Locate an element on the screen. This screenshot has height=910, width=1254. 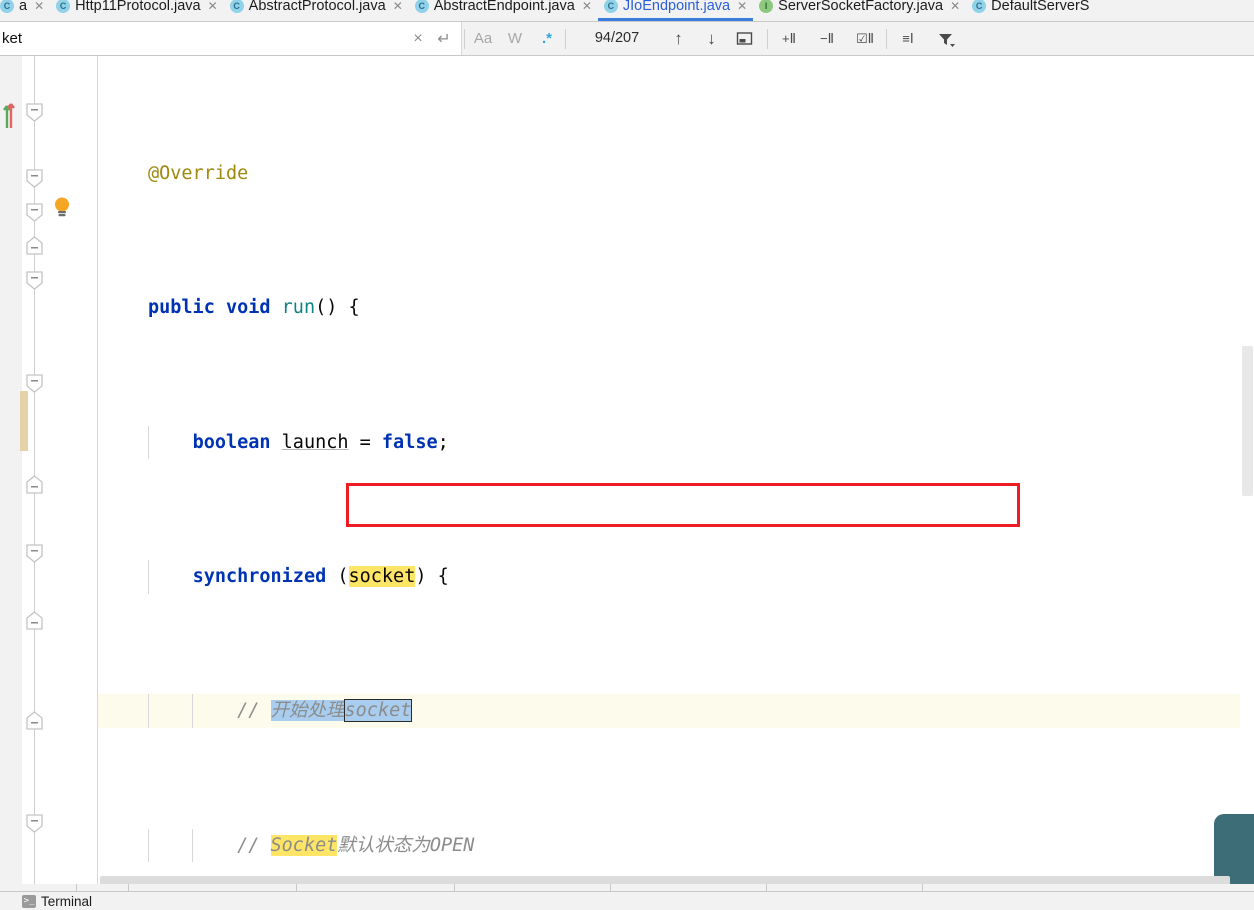
add-occurrence-icon: +Ⅱ is located at coordinates (789, 38).